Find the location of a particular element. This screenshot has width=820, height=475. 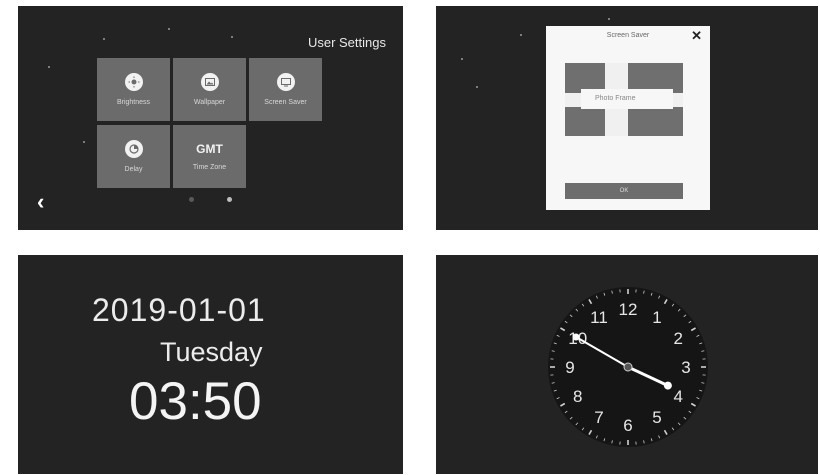

tile-screen-saver: Screen Saver is located at coordinates (285, 89).